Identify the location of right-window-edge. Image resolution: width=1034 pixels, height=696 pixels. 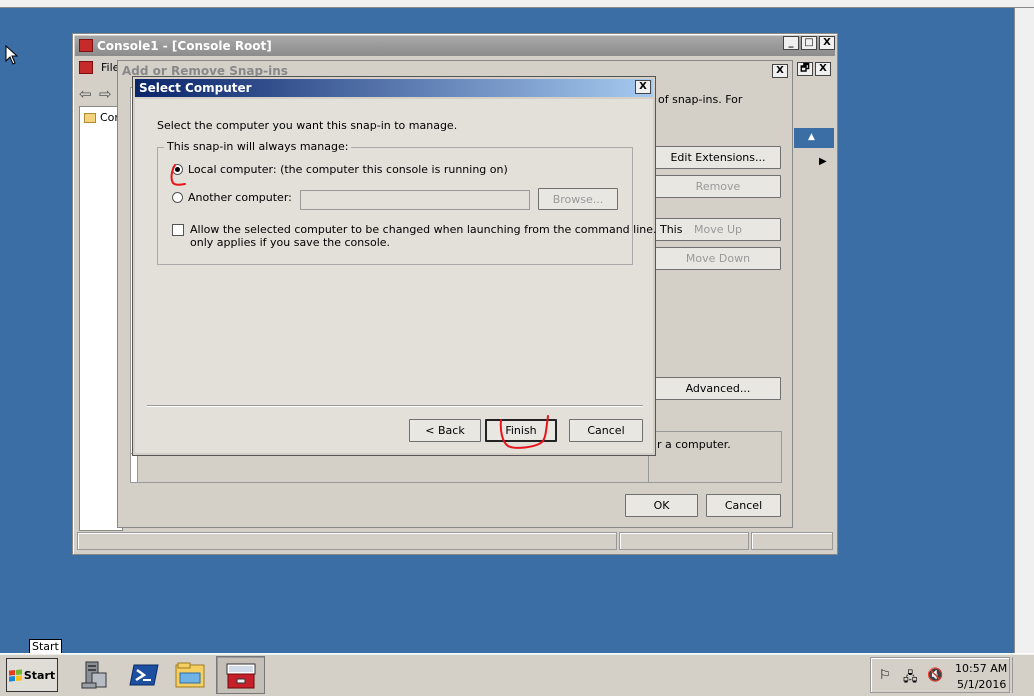
(1024, 330).